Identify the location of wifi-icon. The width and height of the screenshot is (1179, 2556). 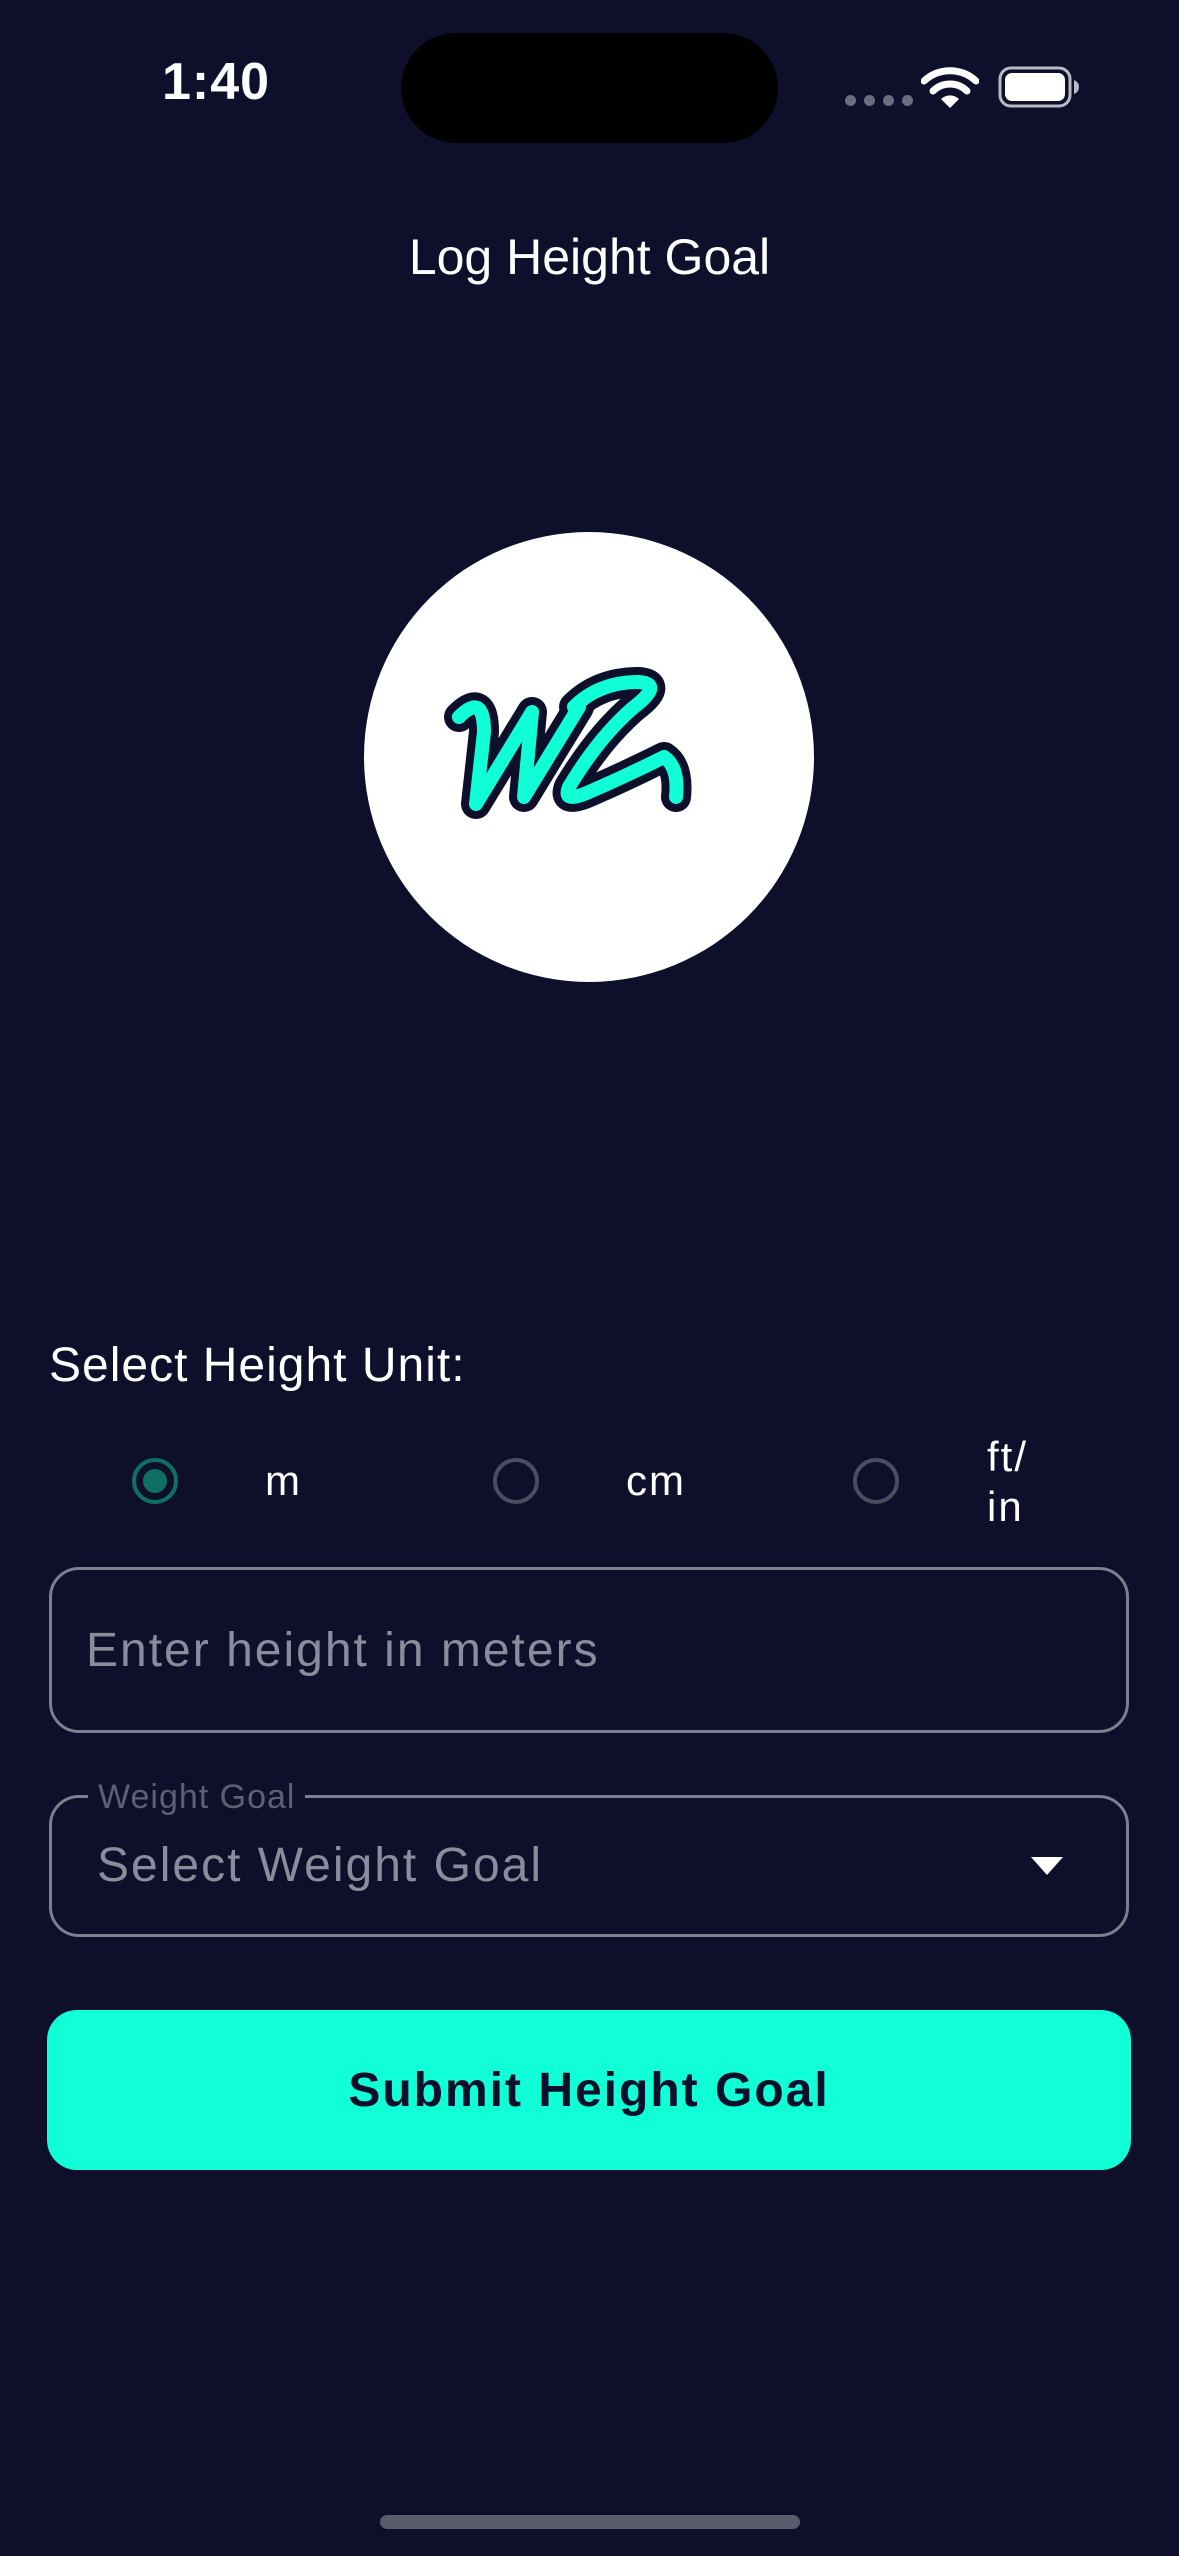
(950, 87).